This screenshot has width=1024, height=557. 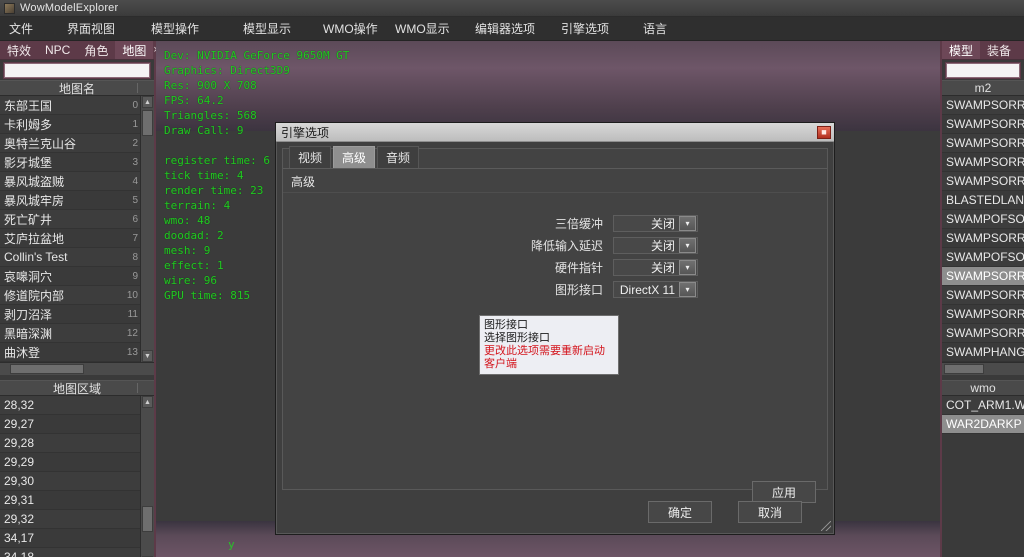 I want to click on tab-地图: 地图, so click(x=134, y=50).